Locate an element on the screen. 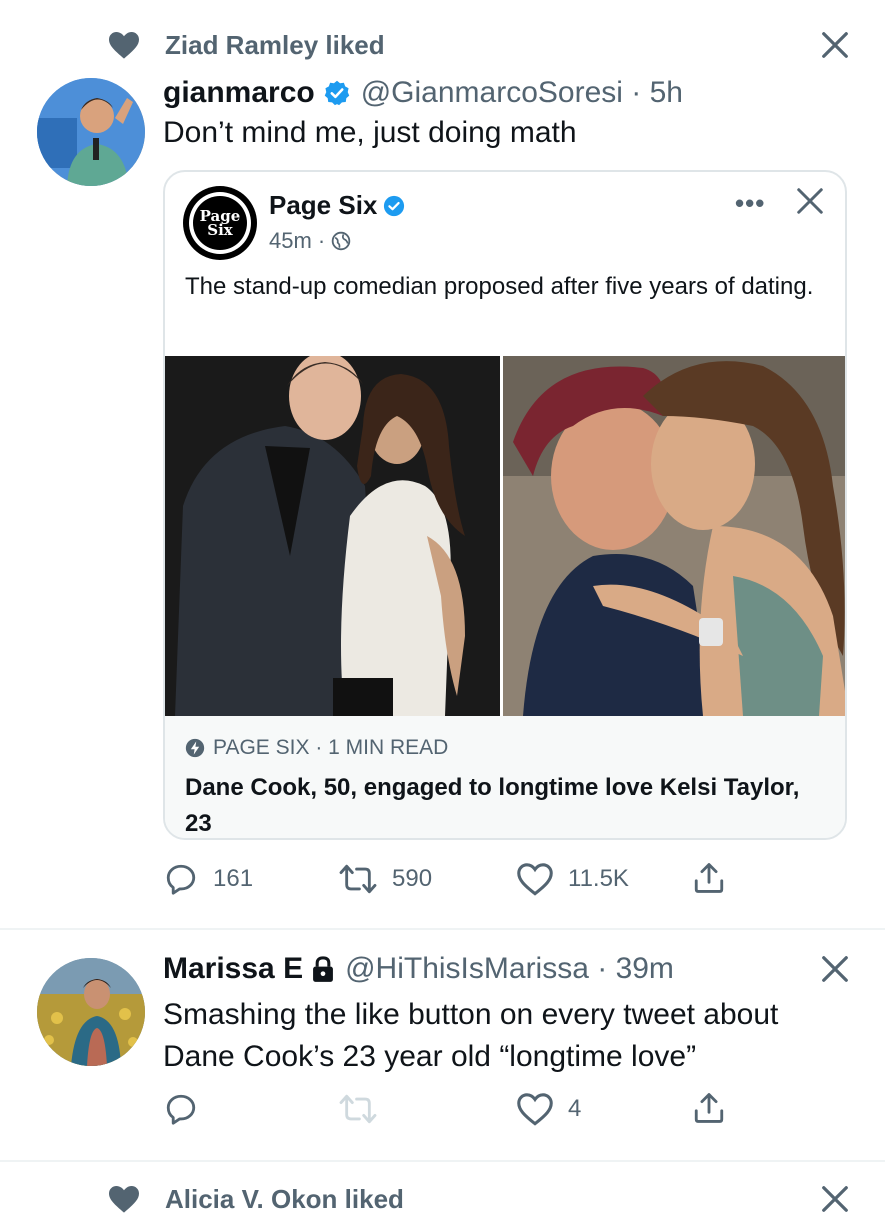  lock-icon is located at coordinates (323, 969).